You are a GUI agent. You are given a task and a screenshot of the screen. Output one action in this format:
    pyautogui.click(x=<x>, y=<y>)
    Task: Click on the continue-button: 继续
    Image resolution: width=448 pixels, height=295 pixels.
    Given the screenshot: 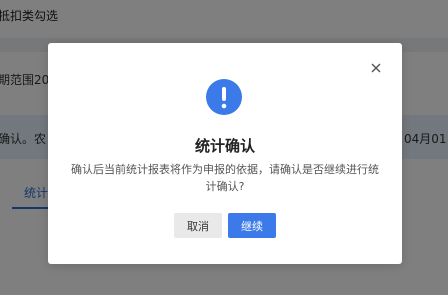 What is the action you would take?
    pyautogui.click(x=252, y=225)
    